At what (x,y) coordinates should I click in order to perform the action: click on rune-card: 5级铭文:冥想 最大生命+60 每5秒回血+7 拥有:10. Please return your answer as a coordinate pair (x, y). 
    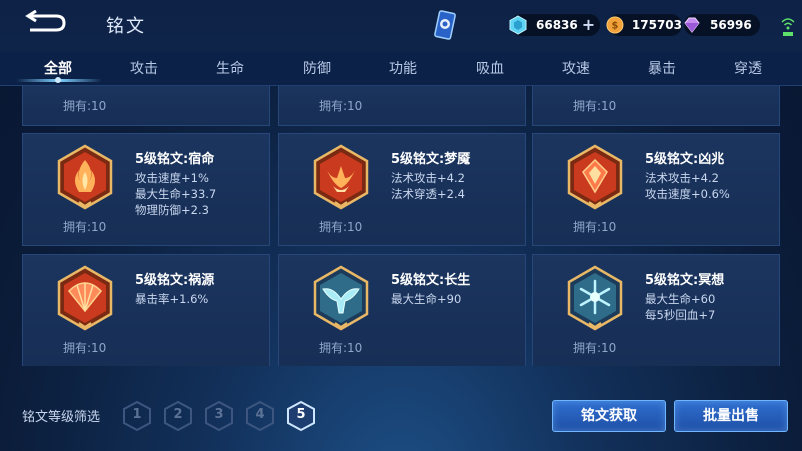
    Looking at the image, I should click on (656, 310).